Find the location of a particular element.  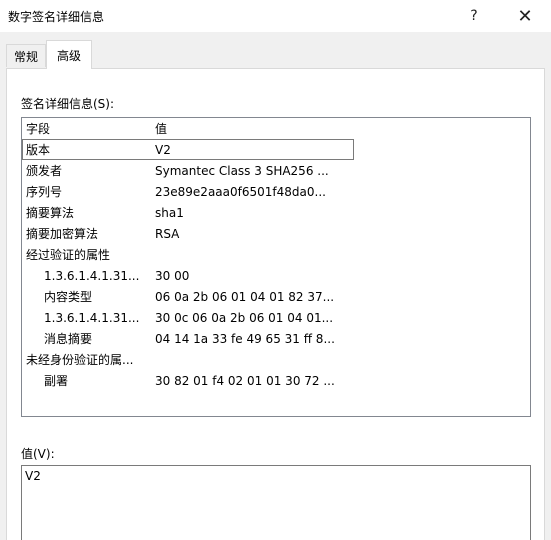

list-item-field: 颁发者 is located at coordinates (44, 171).